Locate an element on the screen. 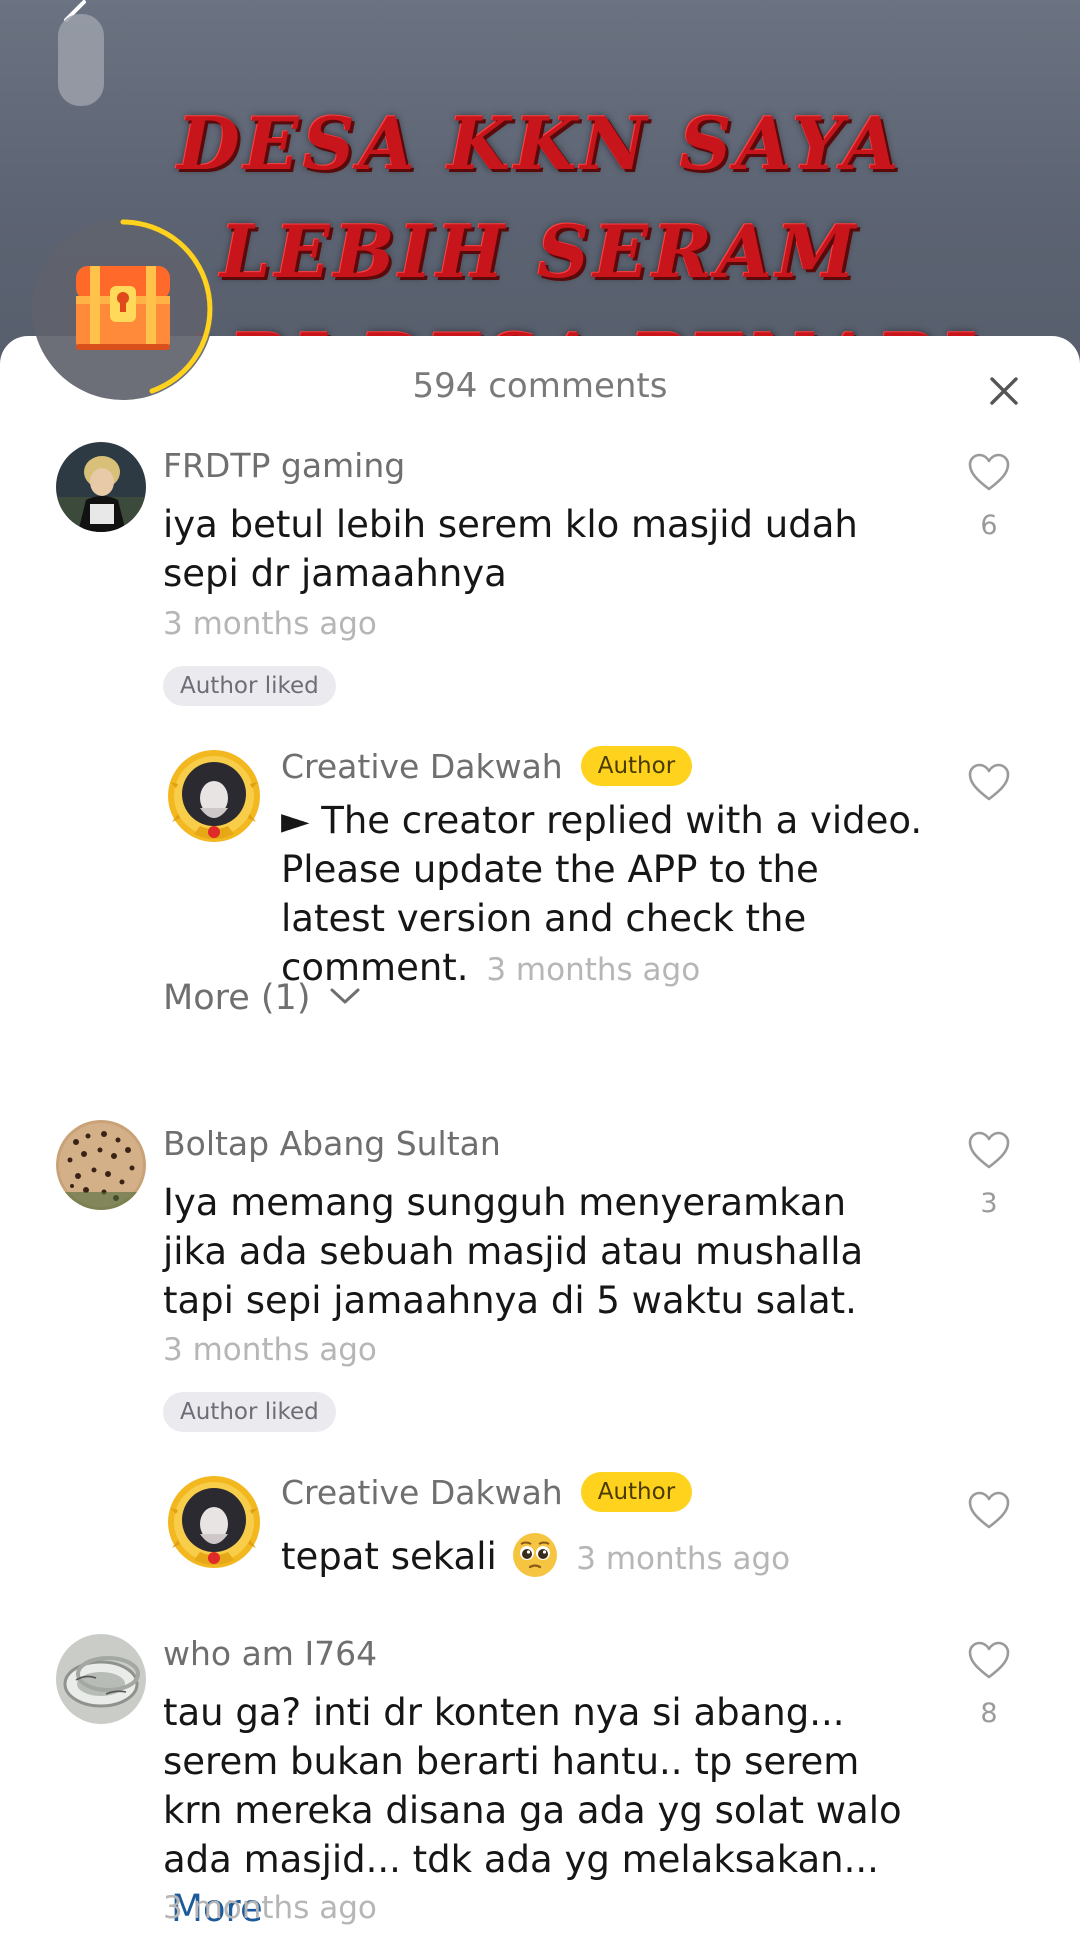 This screenshot has width=1080, height=1949. more-replies-label: More (1) is located at coordinates (237, 998).